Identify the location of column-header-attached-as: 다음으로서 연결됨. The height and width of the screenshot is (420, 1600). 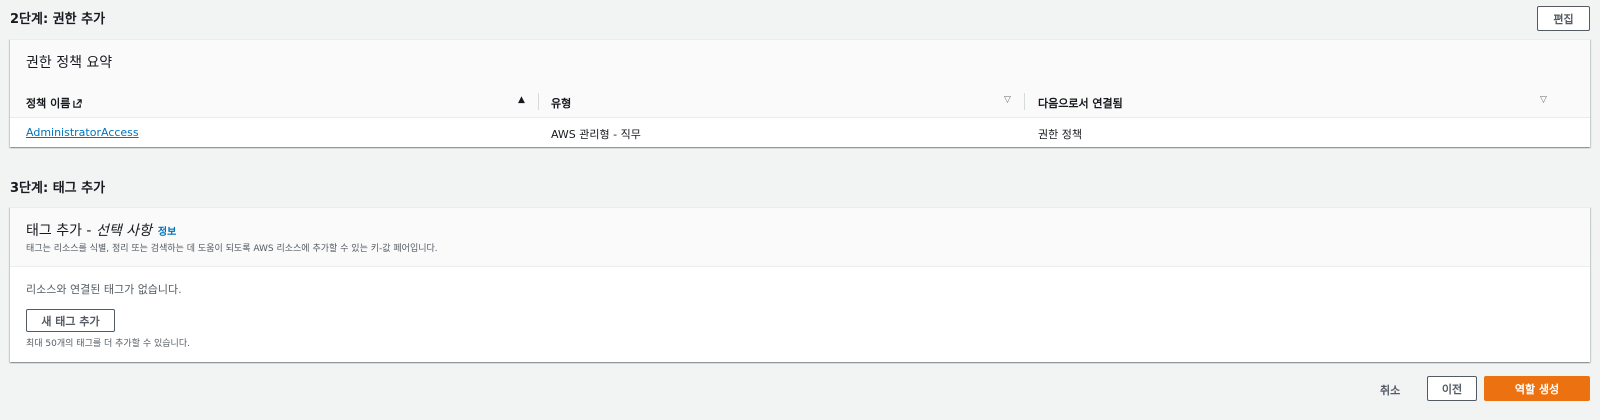
(1080, 103).